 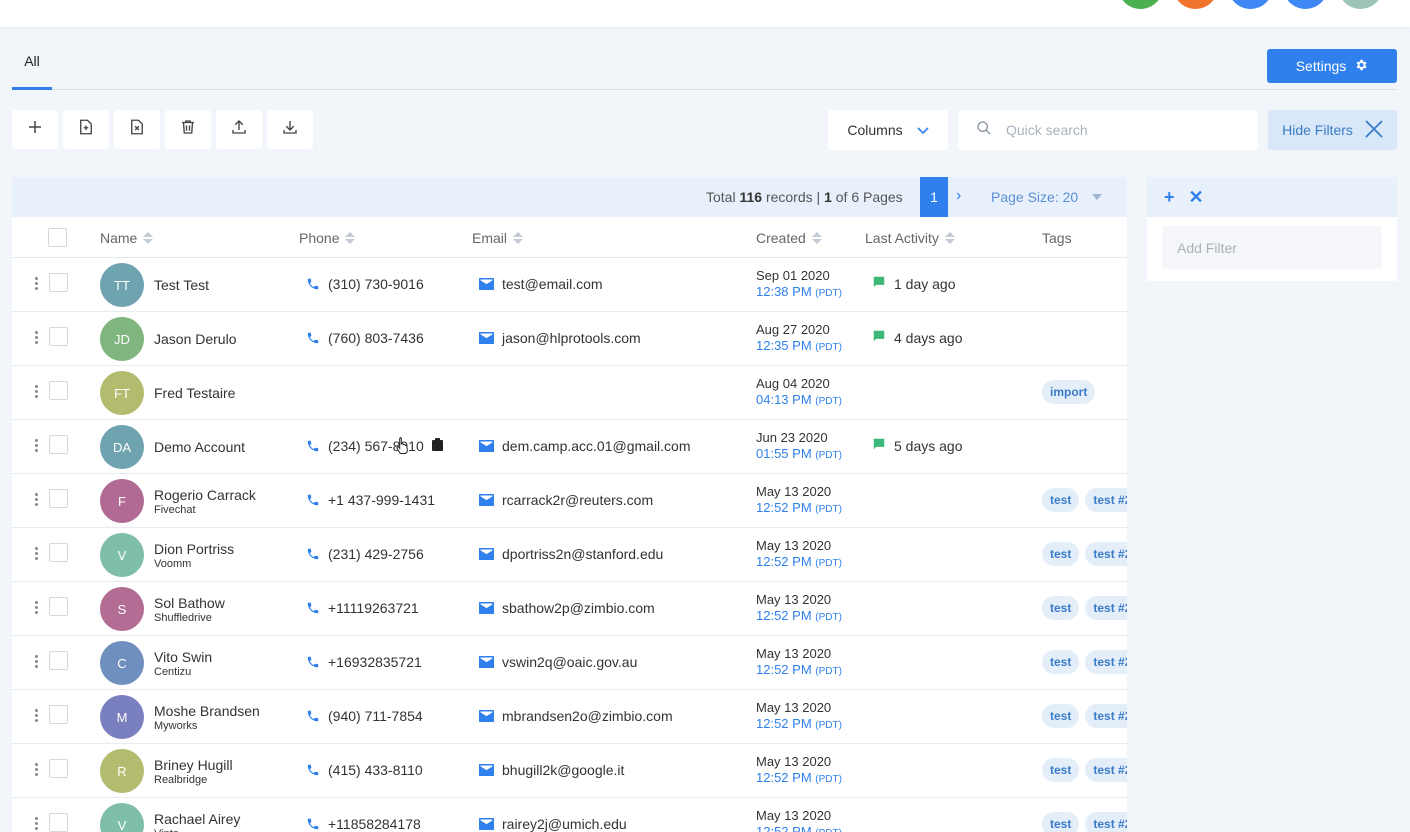 I want to click on column-created: Created, so click(x=789, y=238).